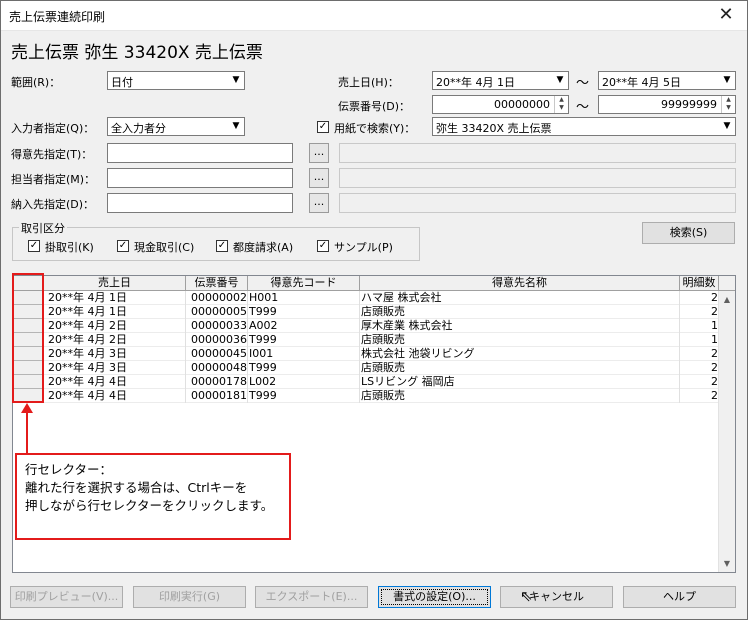  Describe the element at coordinates (583, 107) in the screenshot. I see `slip-range-tilde: ～` at that location.